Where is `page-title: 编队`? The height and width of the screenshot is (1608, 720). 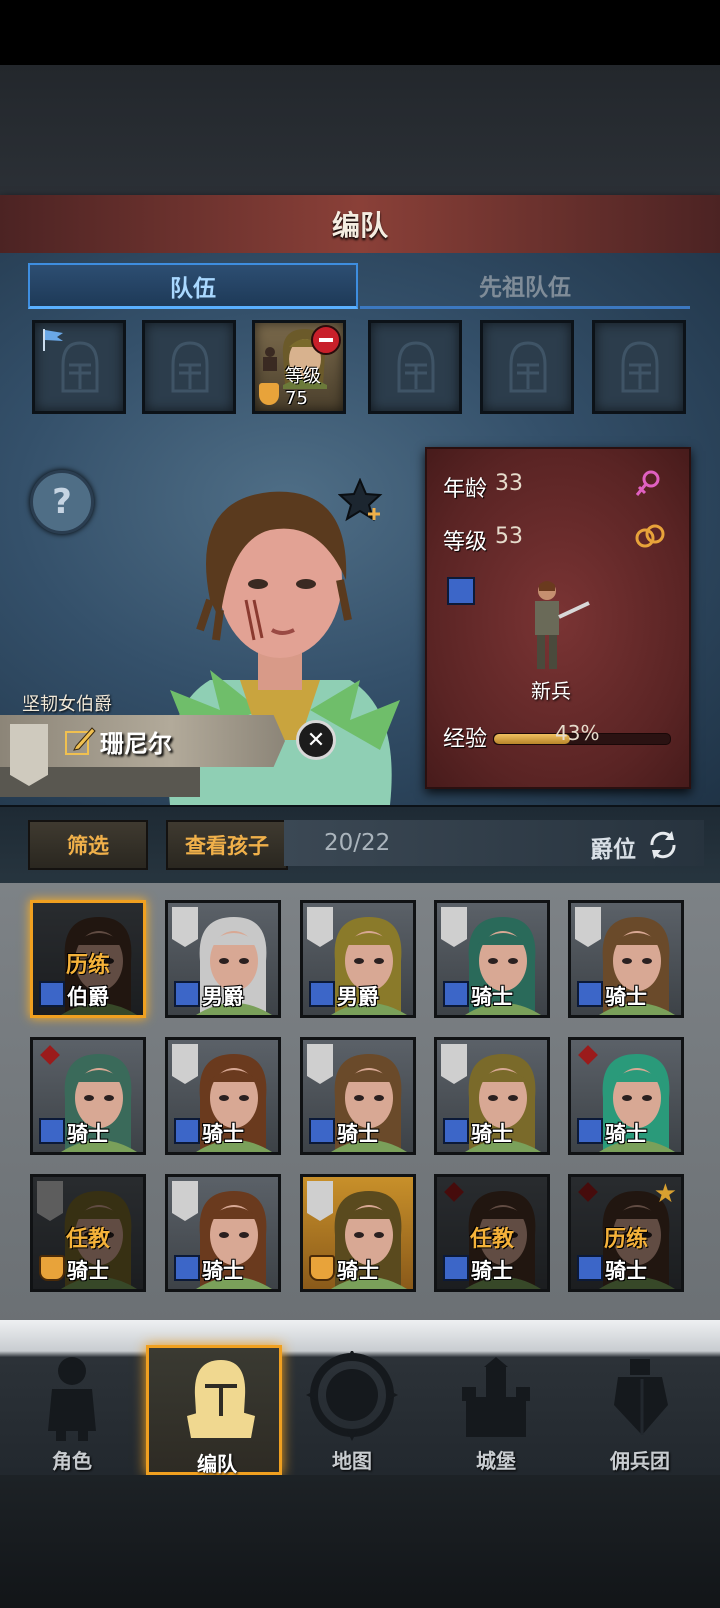
page-title: 编队 is located at coordinates (359, 225).